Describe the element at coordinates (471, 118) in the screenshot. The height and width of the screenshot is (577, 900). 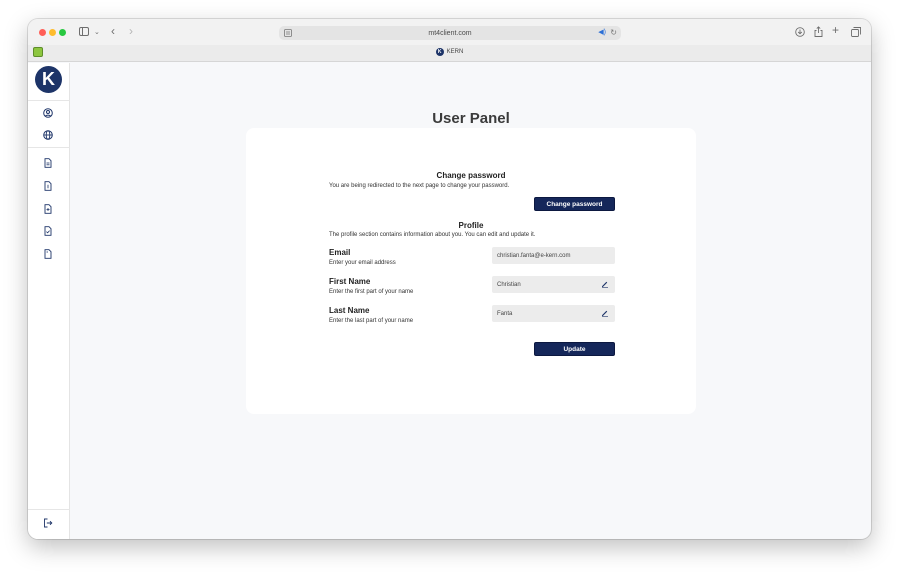
I see `page-title: User Panel` at that location.